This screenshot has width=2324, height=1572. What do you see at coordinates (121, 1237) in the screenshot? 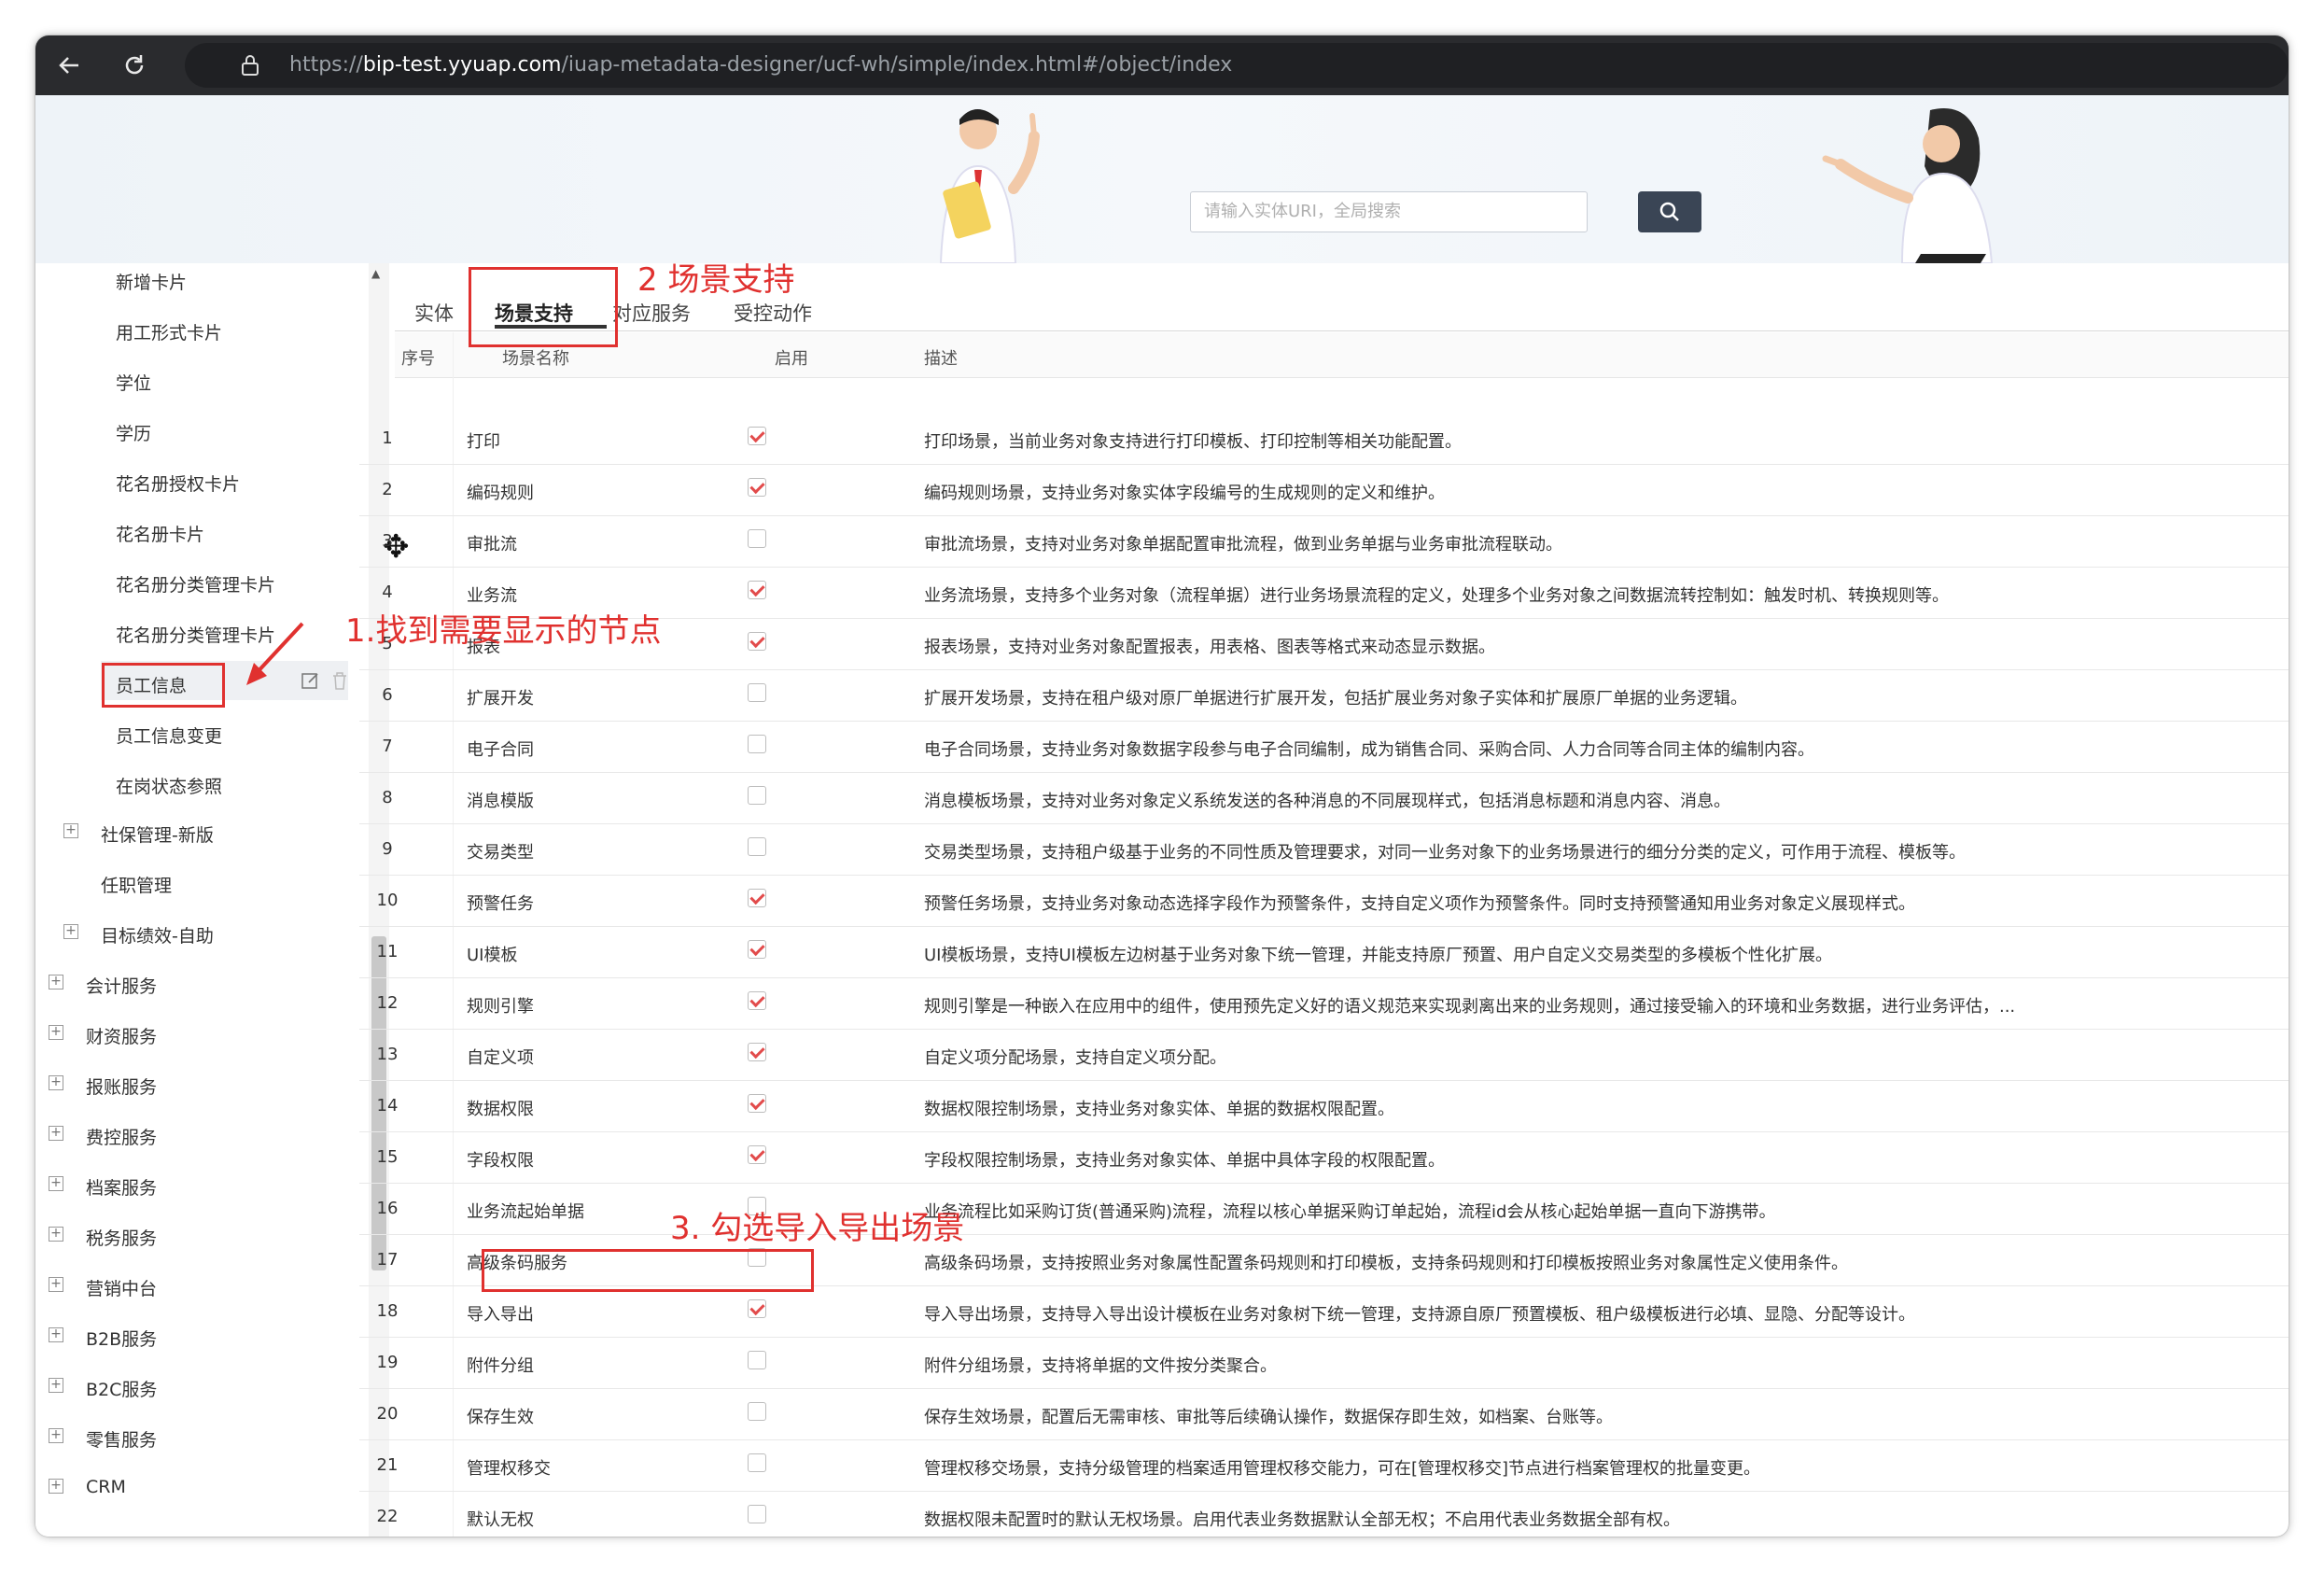
I see `tree-group: 税务服务` at bounding box center [121, 1237].